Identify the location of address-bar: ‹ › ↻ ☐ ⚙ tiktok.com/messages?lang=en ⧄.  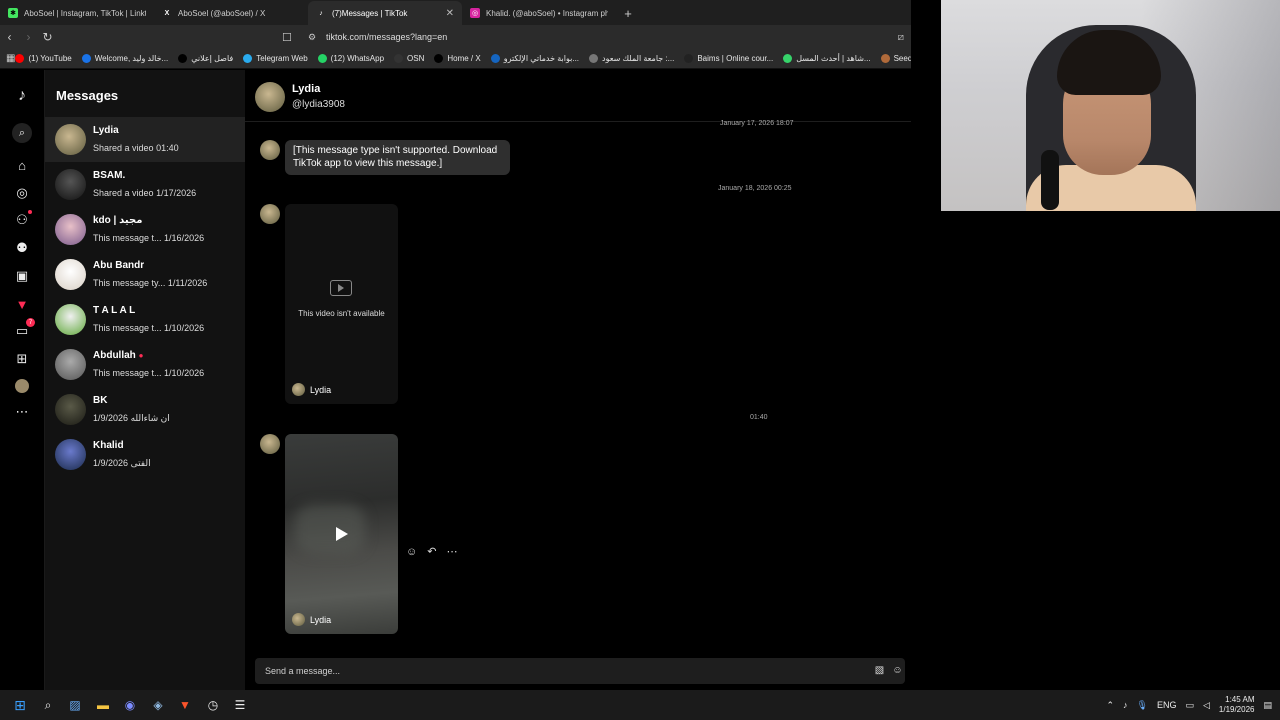
(455, 37).